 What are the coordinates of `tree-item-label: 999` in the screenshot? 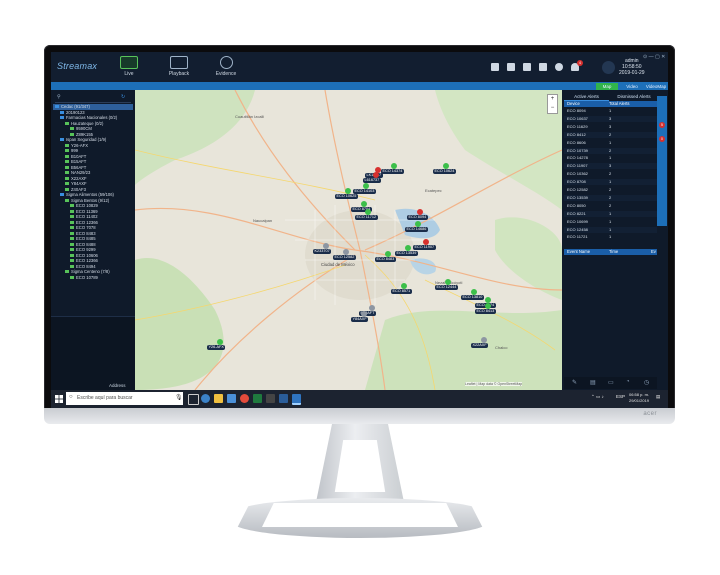 It's located at (74, 150).